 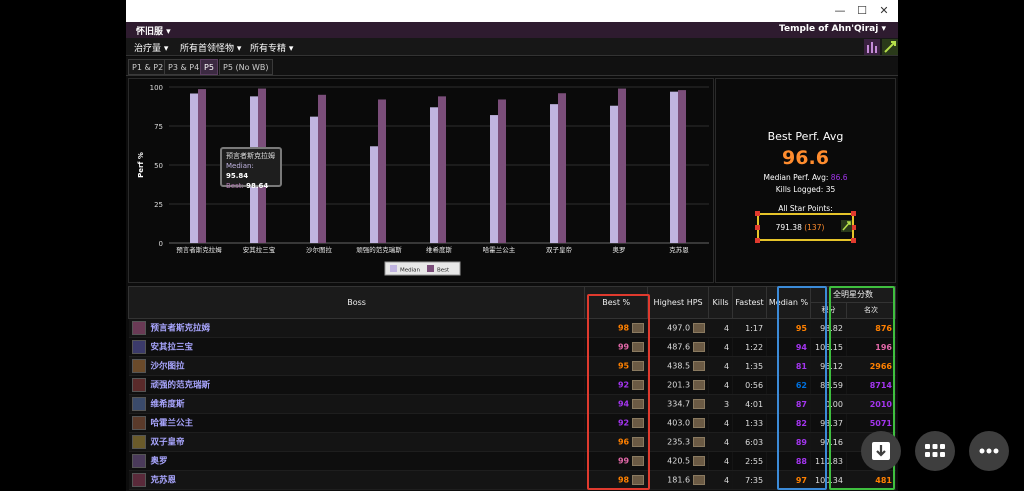 What do you see at coordinates (872, 47) in the screenshot?
I see `class-icon` at bounding box center [872, 47].